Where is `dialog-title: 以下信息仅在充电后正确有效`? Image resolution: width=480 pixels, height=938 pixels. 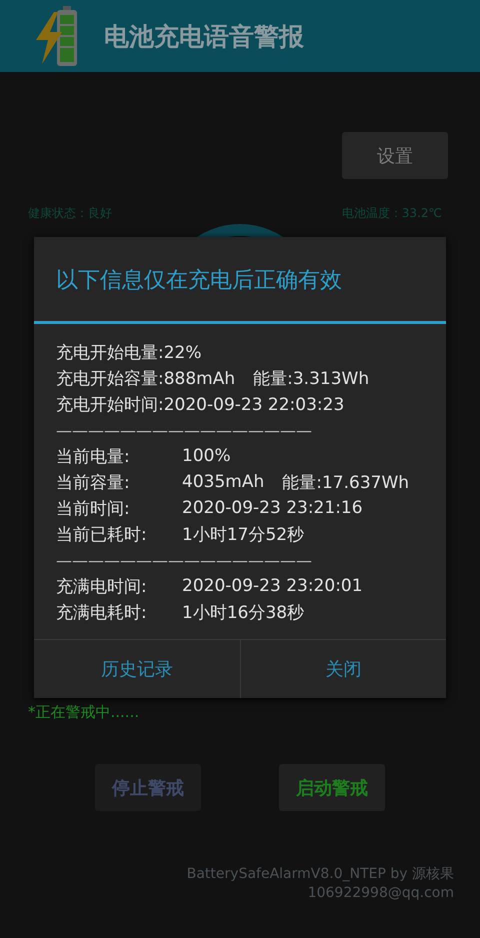 dialog-title: 以下信息仅在充电后正确有效 is located at coordinates (199, 279).